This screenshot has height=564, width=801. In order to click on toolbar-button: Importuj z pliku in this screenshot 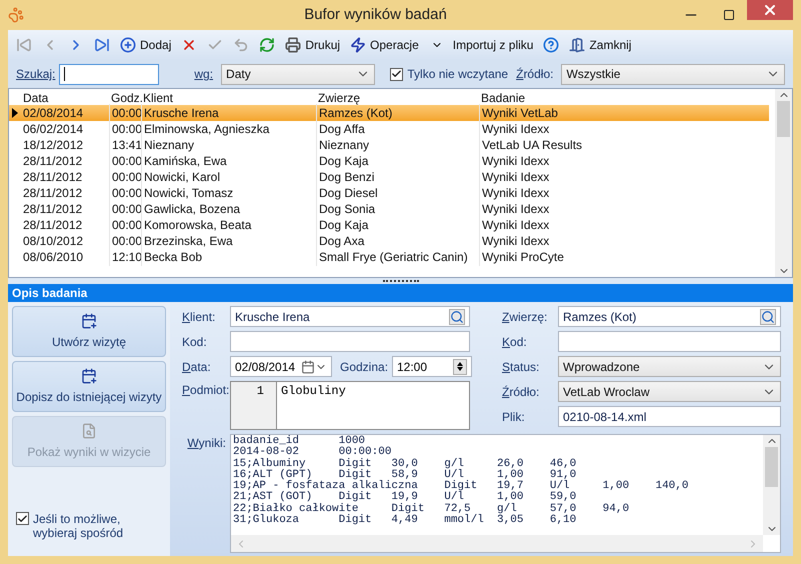, I will do `click(493, 45)`.